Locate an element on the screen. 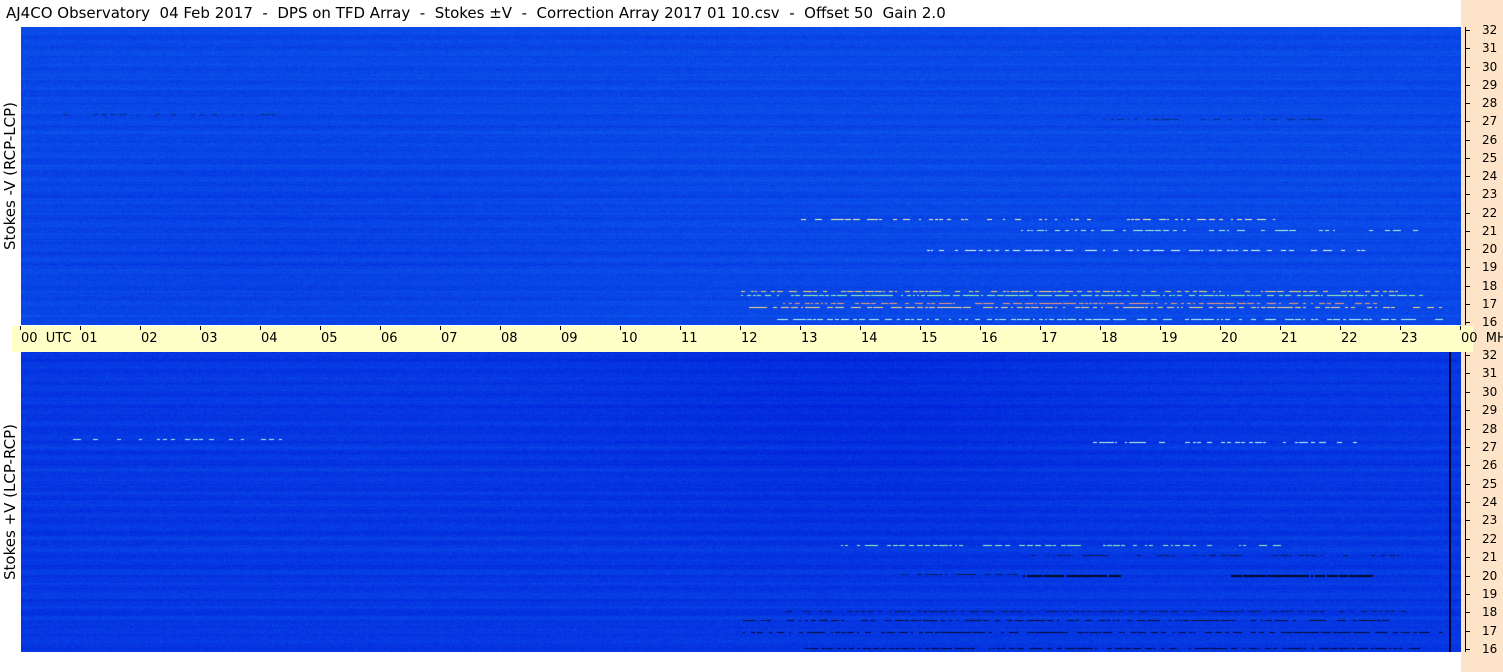 The width and height of the screenshot is (1503, 672). time-tick-label: 01 is located at coordinates (89, 338).